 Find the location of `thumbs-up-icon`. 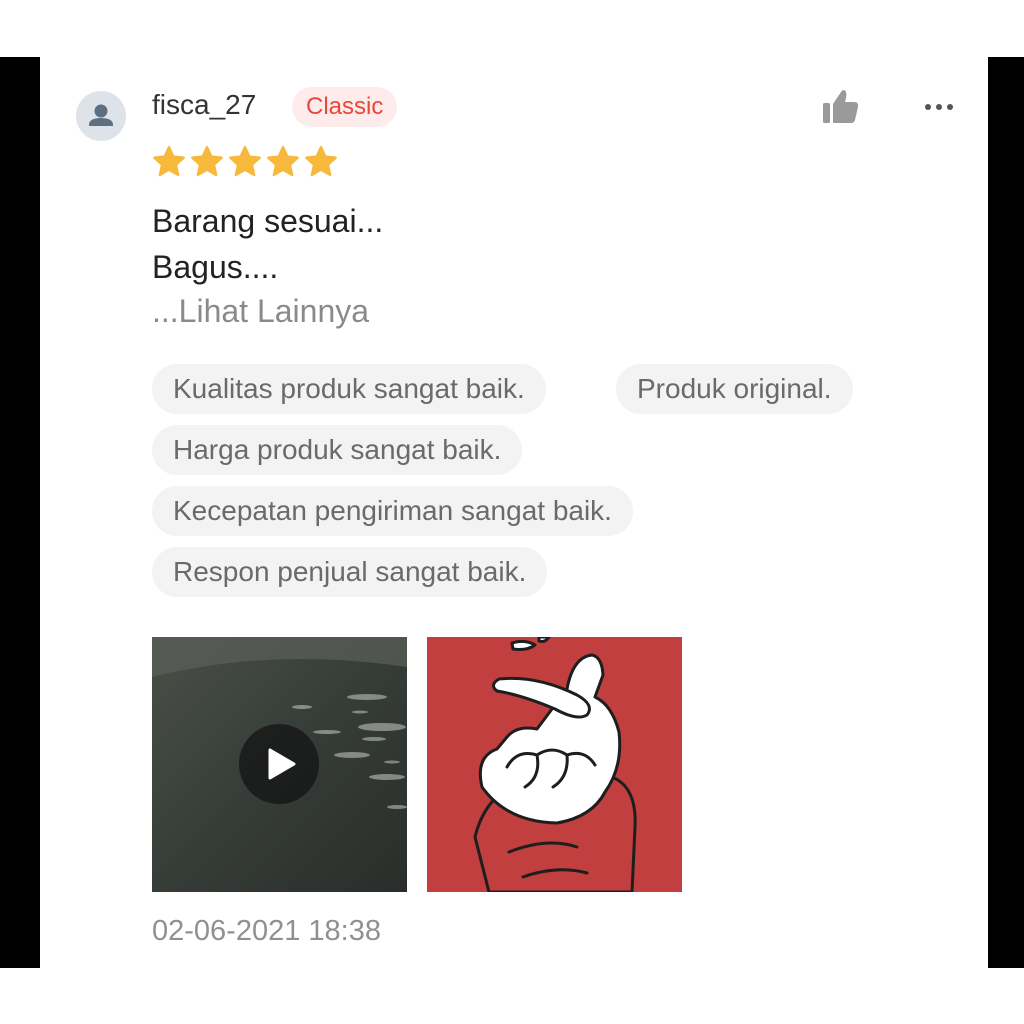

thumbs-up-icon is located at coordinates (842, 107).